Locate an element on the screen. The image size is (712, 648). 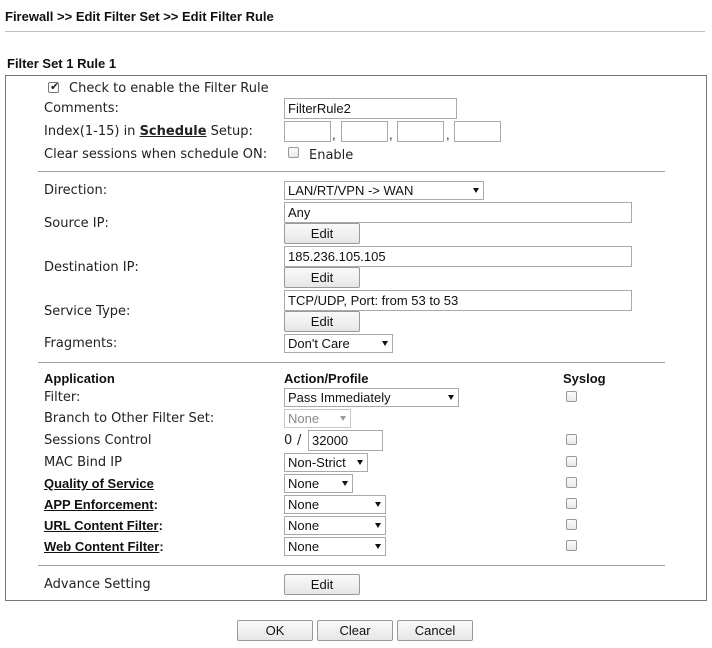
clear-button: Clear is located at coordinates (355, 630).